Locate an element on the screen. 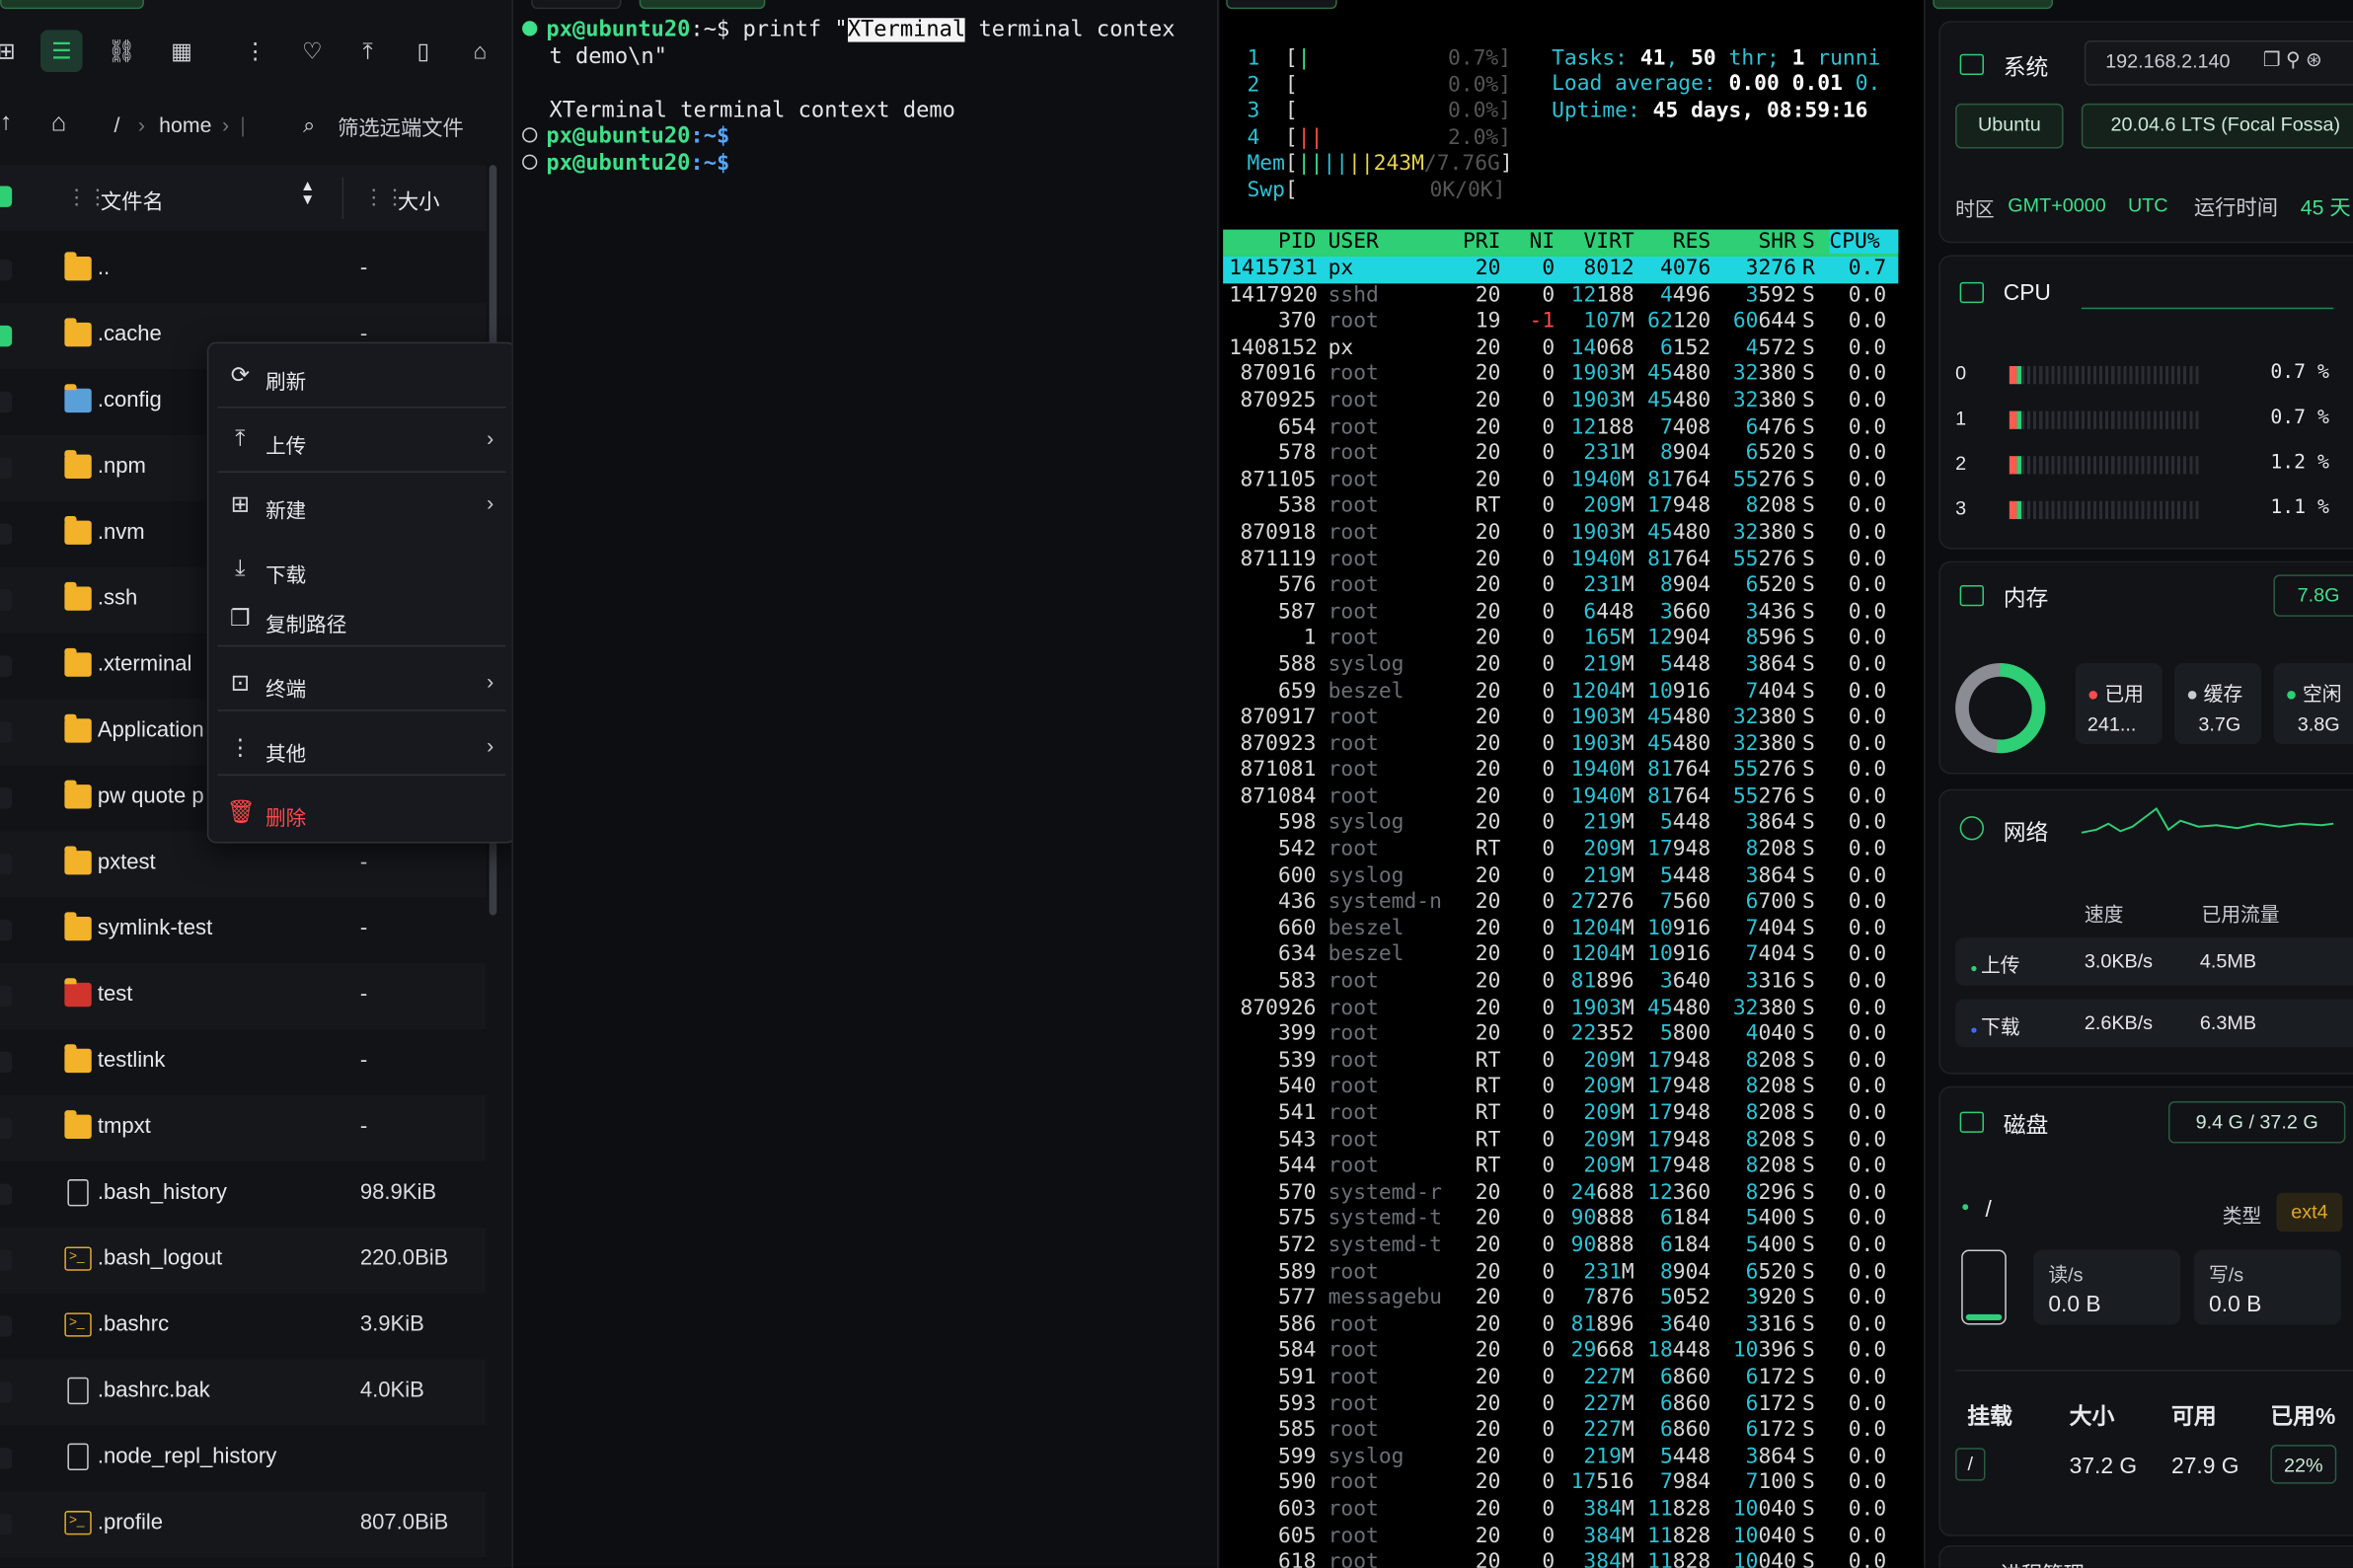 This screenshot has width=2353, height=1568. process-row: 1 root 20 0 165M 12904 8596 S 0.0 is located at coordinates (1560, 639).